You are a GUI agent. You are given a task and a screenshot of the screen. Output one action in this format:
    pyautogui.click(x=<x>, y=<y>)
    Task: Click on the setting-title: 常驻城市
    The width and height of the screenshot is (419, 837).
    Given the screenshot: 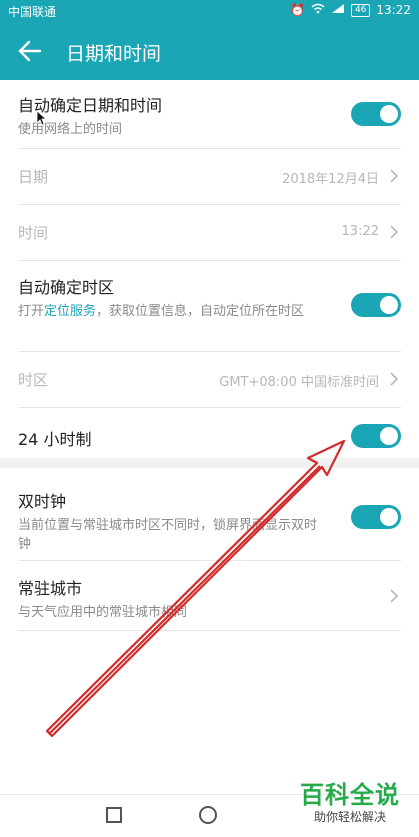 What is the action you would take?
    pyautogui.click(x=50, y=588)
    